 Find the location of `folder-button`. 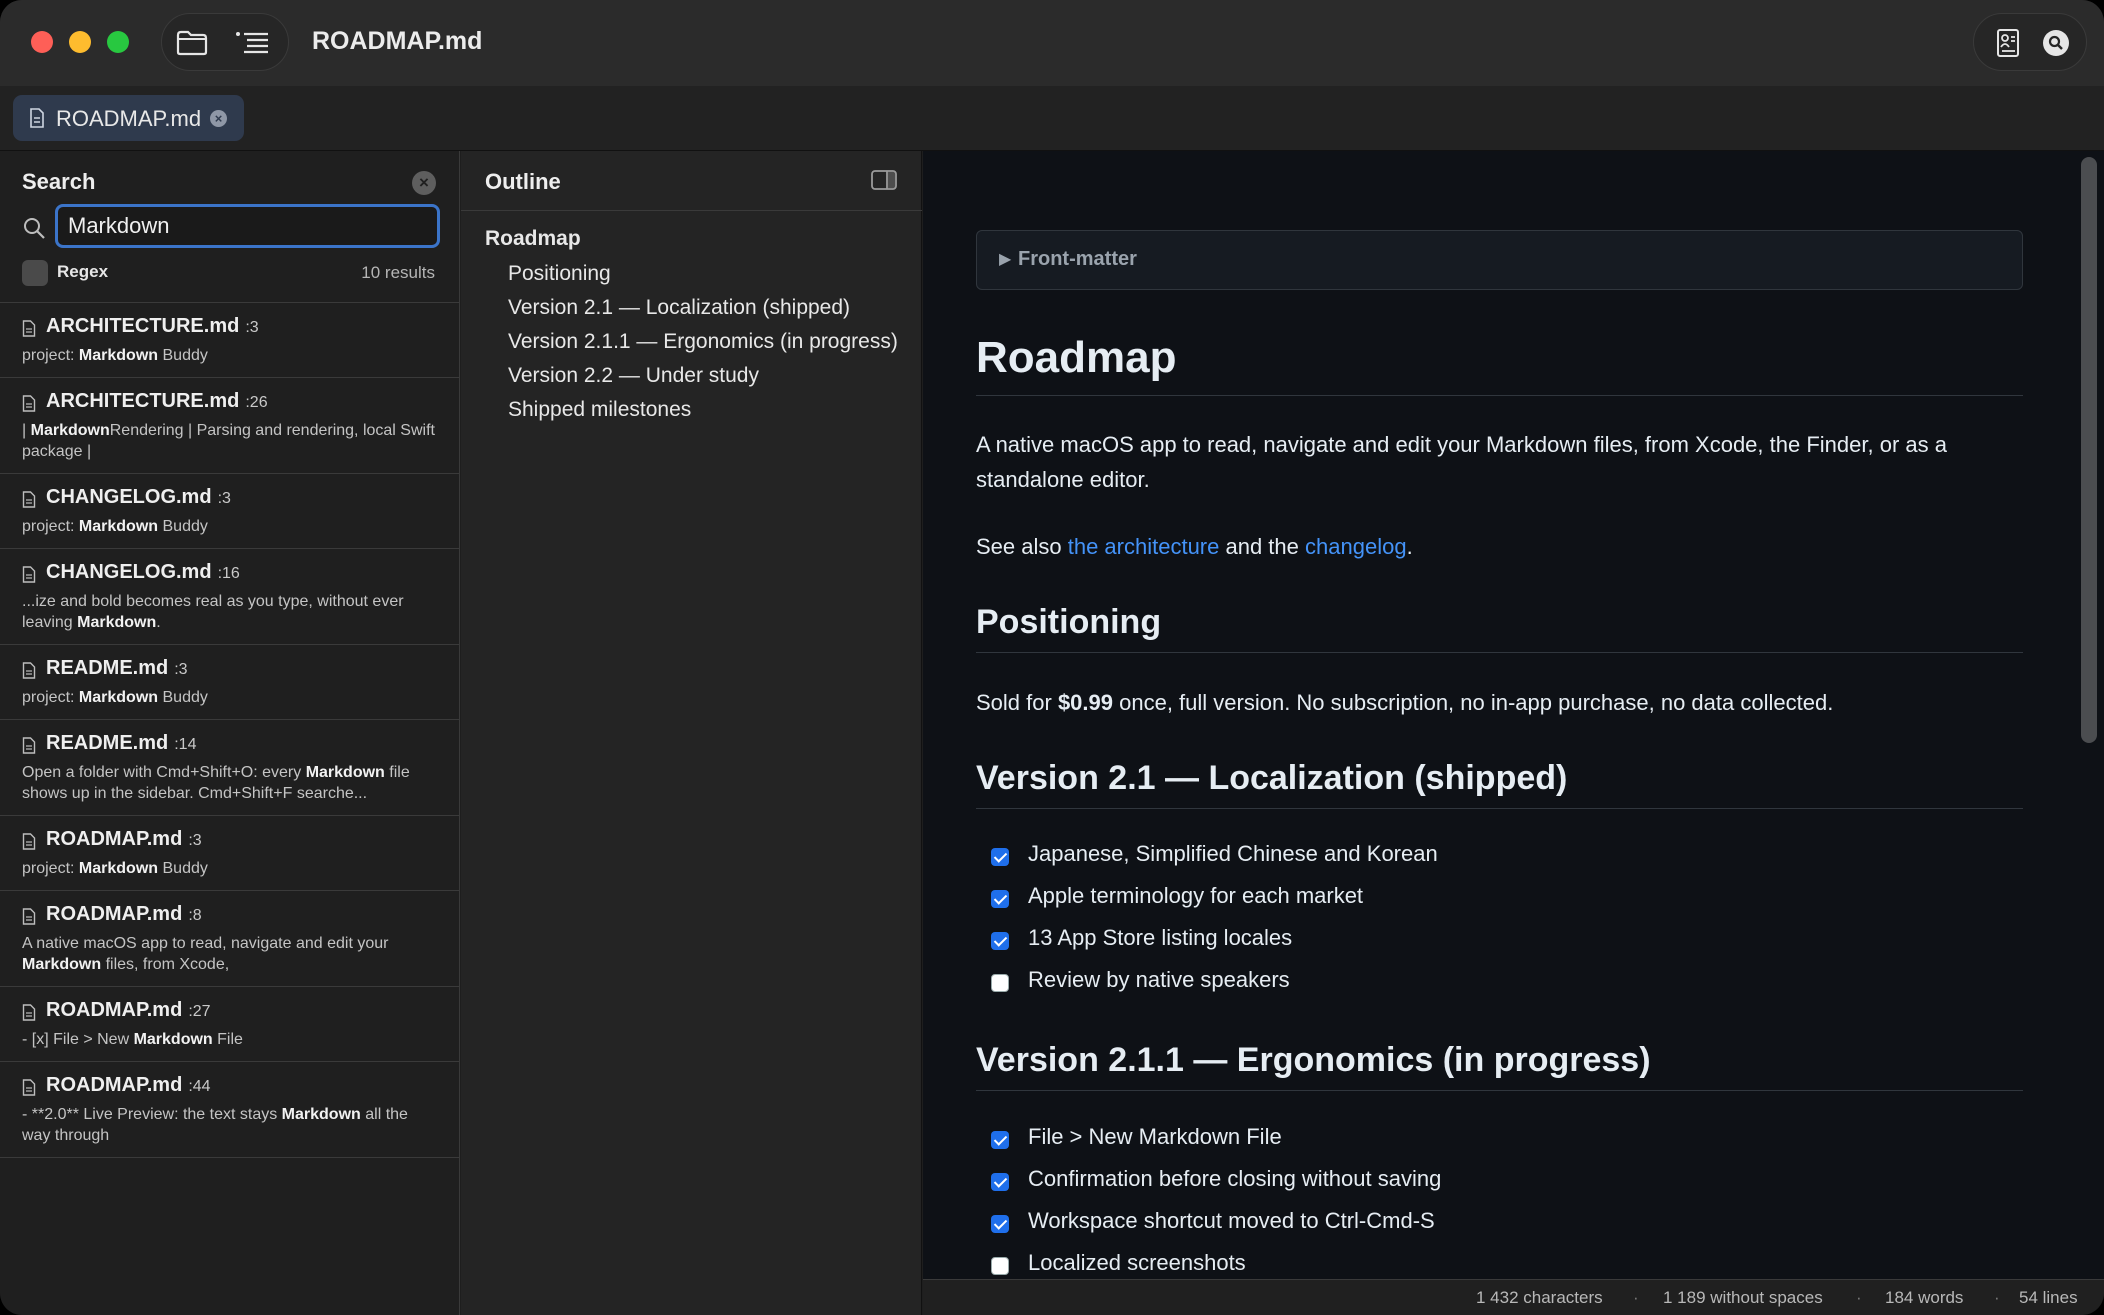

folder-button is located at coordinates (192, 43).